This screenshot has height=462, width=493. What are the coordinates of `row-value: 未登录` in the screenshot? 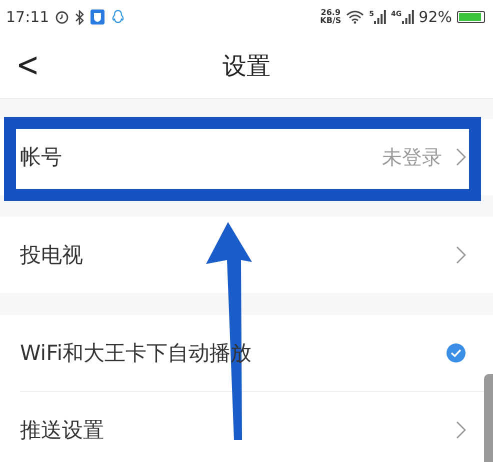 It's located at (412, 157).